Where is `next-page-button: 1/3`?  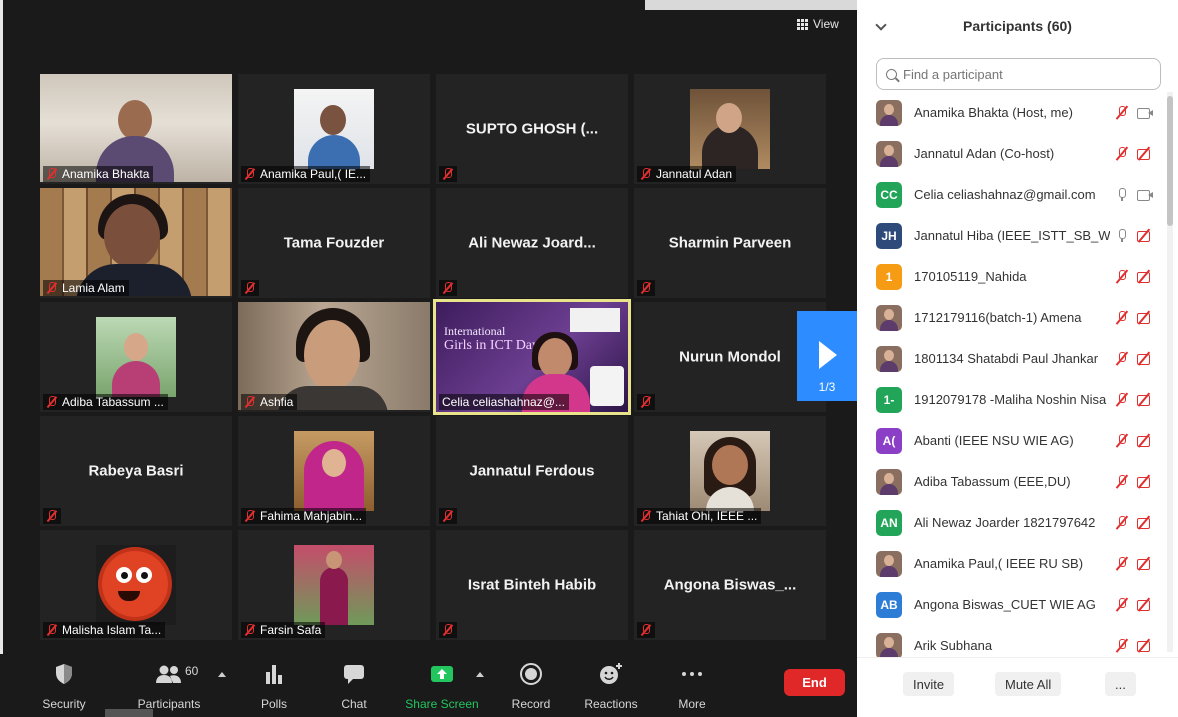 next-page-button: 1/3 is located at coordinates (827, 356).